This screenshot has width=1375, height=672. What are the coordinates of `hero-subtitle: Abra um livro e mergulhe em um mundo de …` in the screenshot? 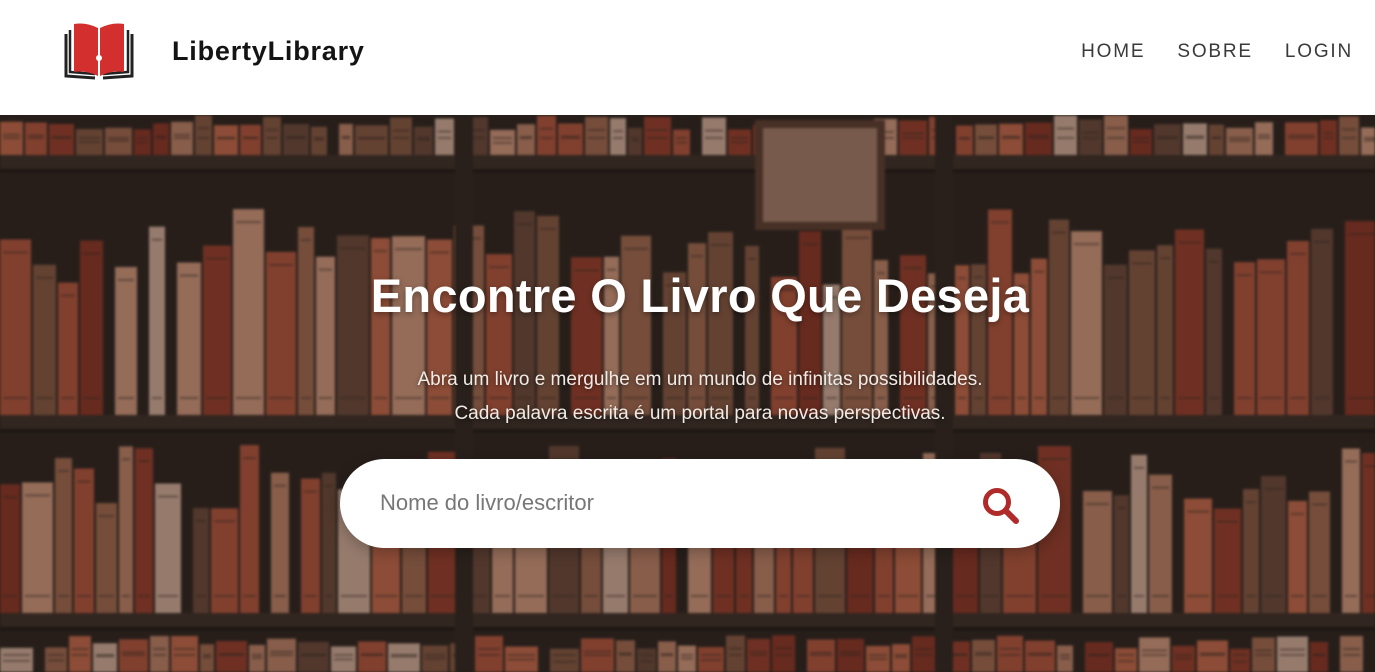 It's located at (687, 397).